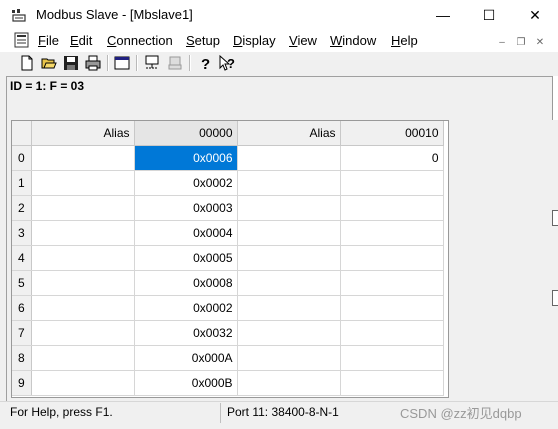 The image size is (558, 429). What do you see at coordinates (22, 258) in the screenshot?
I see `row-header: 4` at bounding box center [22, 258].